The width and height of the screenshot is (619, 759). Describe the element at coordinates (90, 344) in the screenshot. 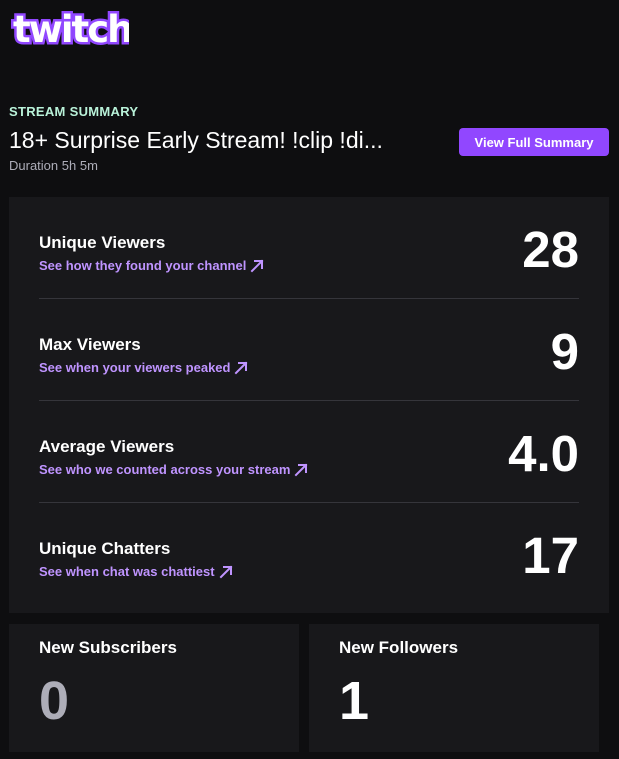

I see `stat-label: Max Viewers` at that location.